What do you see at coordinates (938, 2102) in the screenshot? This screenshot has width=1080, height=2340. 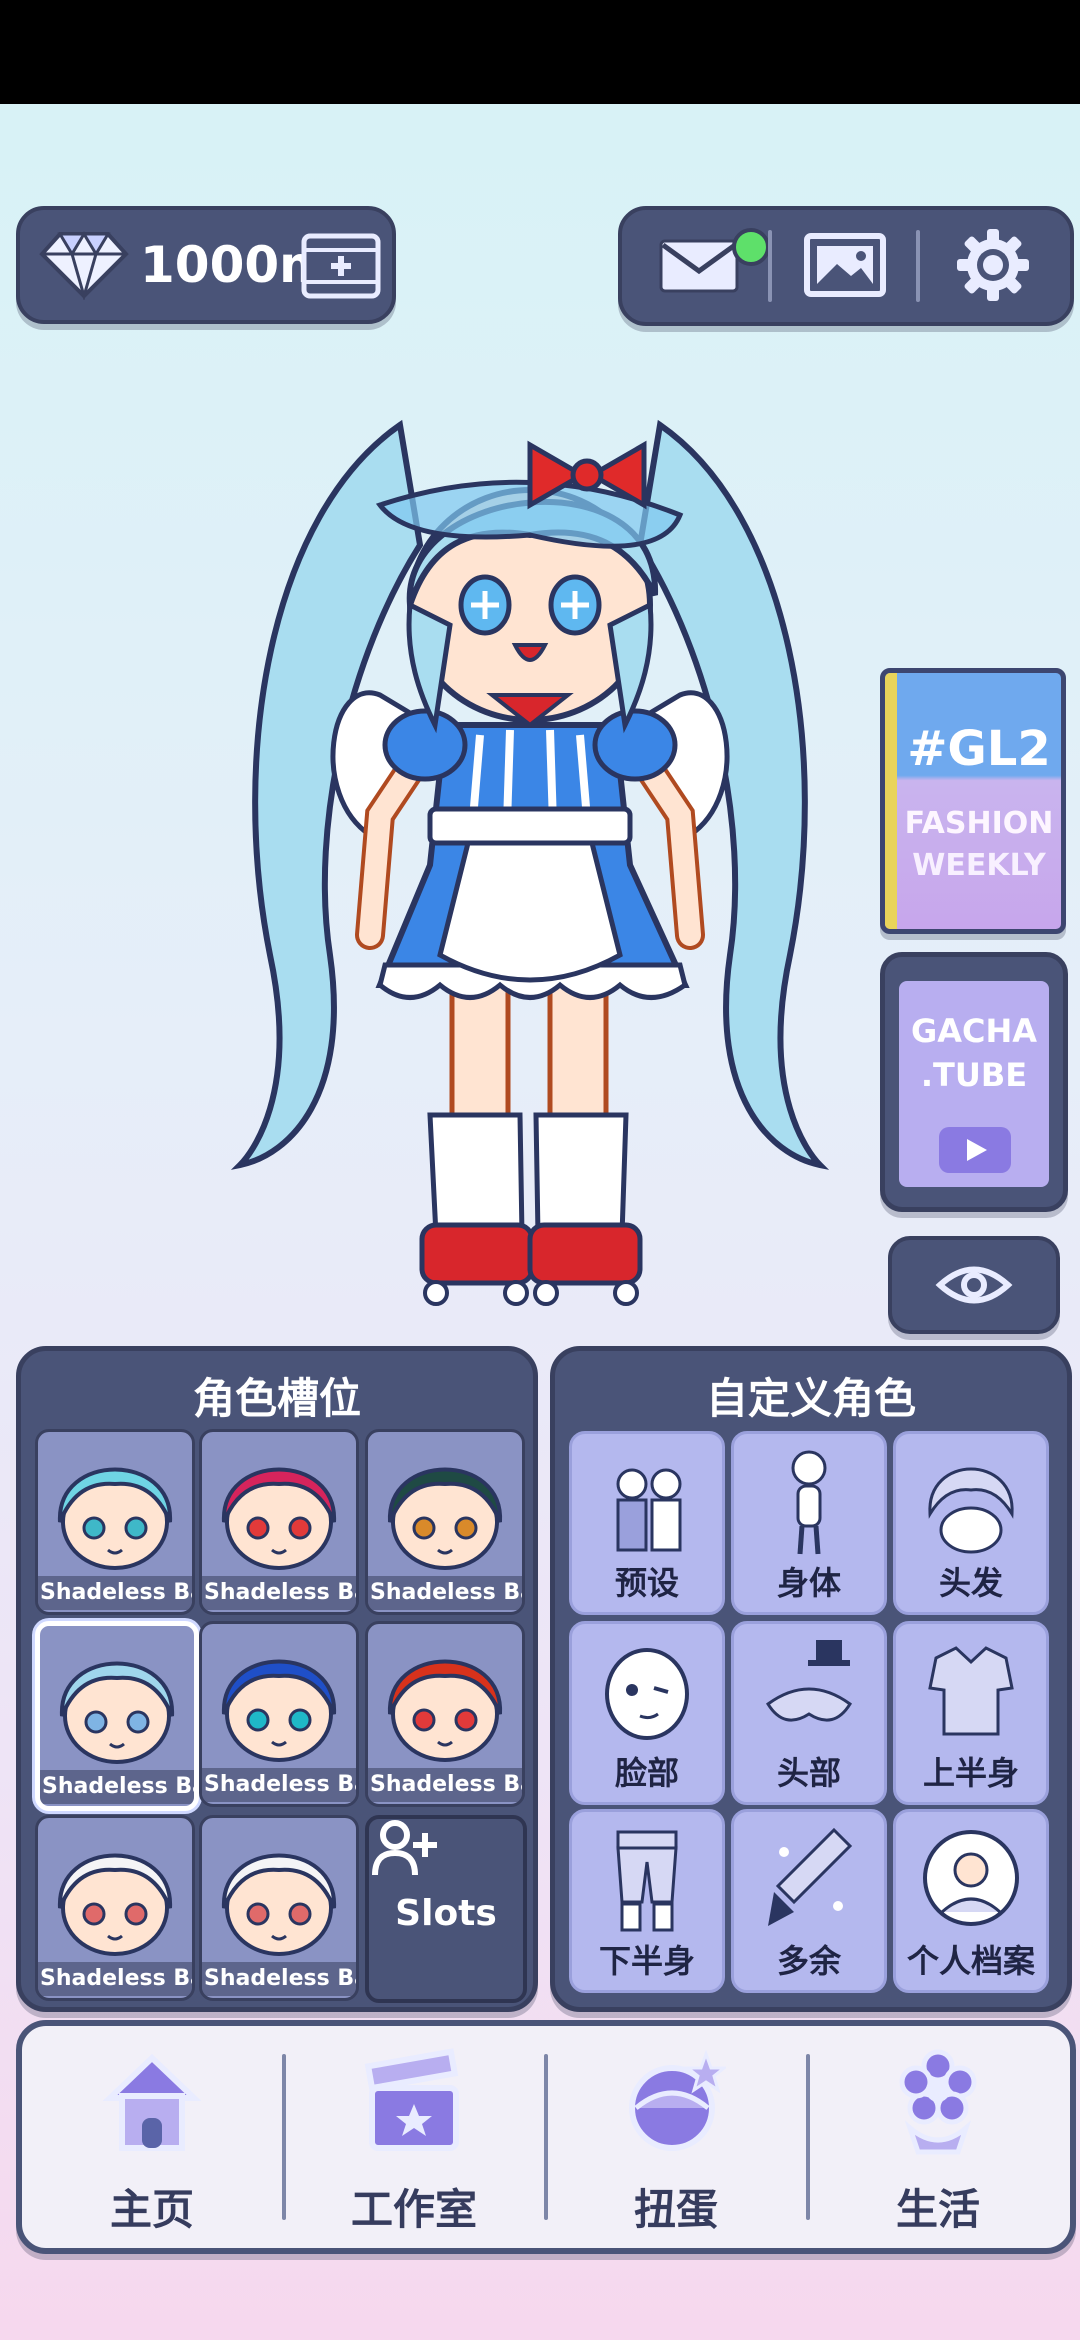 I see `life-flower-icon` at bounding box center [938, 2102].